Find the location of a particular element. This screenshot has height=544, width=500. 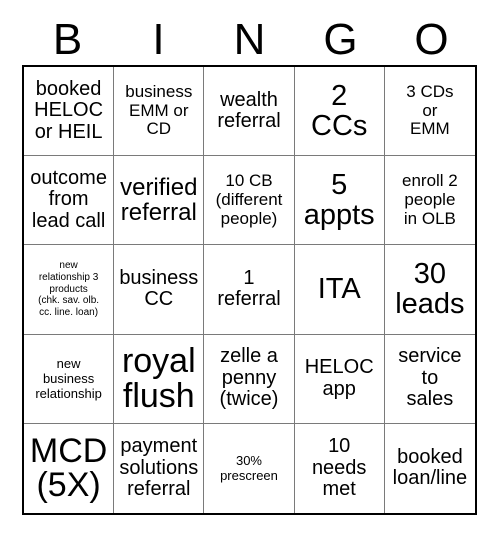

bingo-cell-label: outcome from lead call is located at coordinates (68, 199).